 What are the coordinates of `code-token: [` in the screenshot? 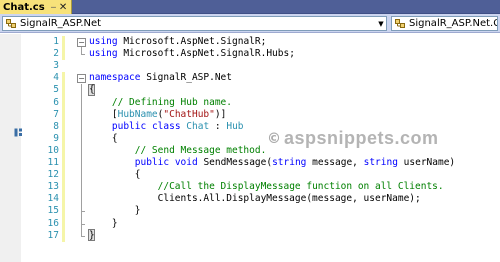 It's located at (103, 114).